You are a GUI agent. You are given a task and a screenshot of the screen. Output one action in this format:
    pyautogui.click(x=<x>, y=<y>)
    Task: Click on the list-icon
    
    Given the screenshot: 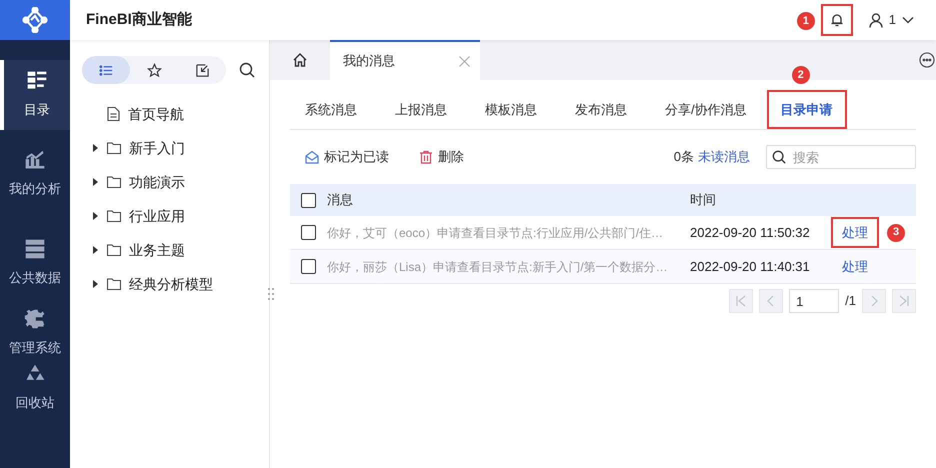 What is the action you would take?
    pyautogui.click(x=106, y=70)
    